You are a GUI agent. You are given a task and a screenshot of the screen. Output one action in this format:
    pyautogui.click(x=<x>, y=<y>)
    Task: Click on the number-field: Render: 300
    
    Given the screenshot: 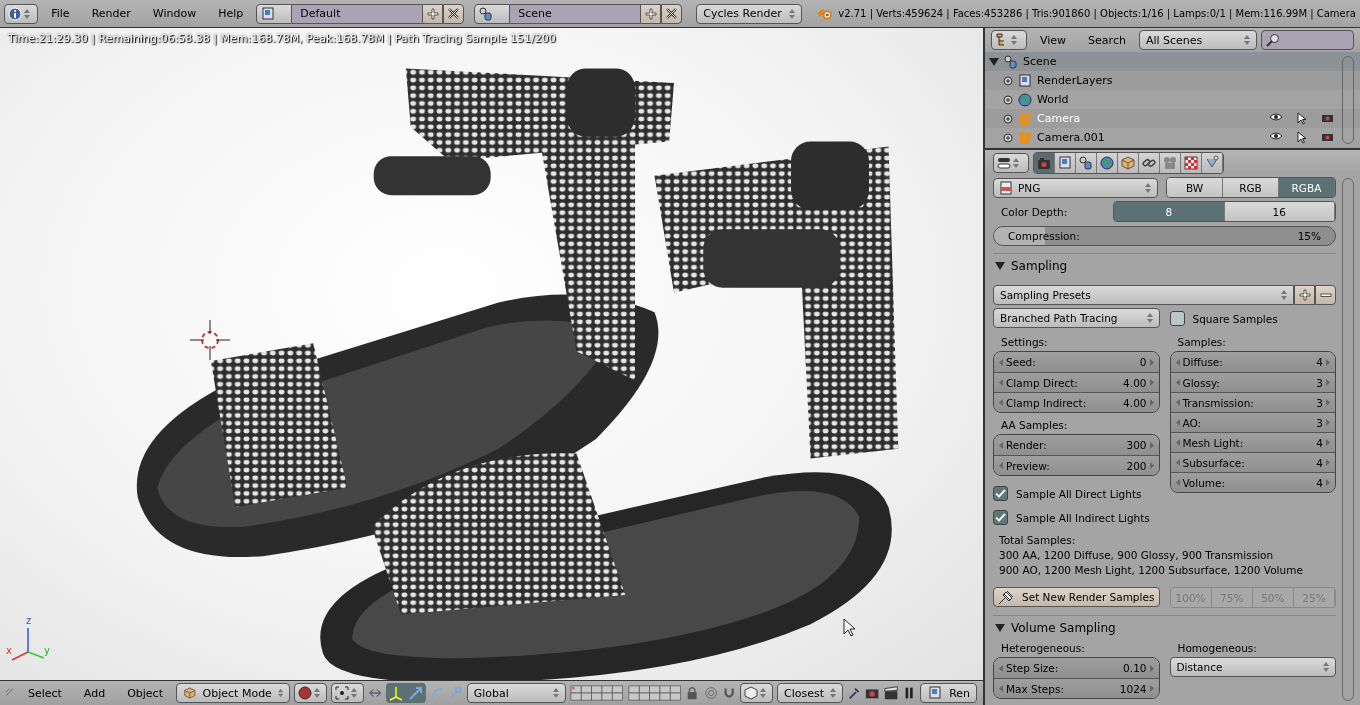 What is the action you would take?
    pyautogui.click(x=1076, y=445)
    